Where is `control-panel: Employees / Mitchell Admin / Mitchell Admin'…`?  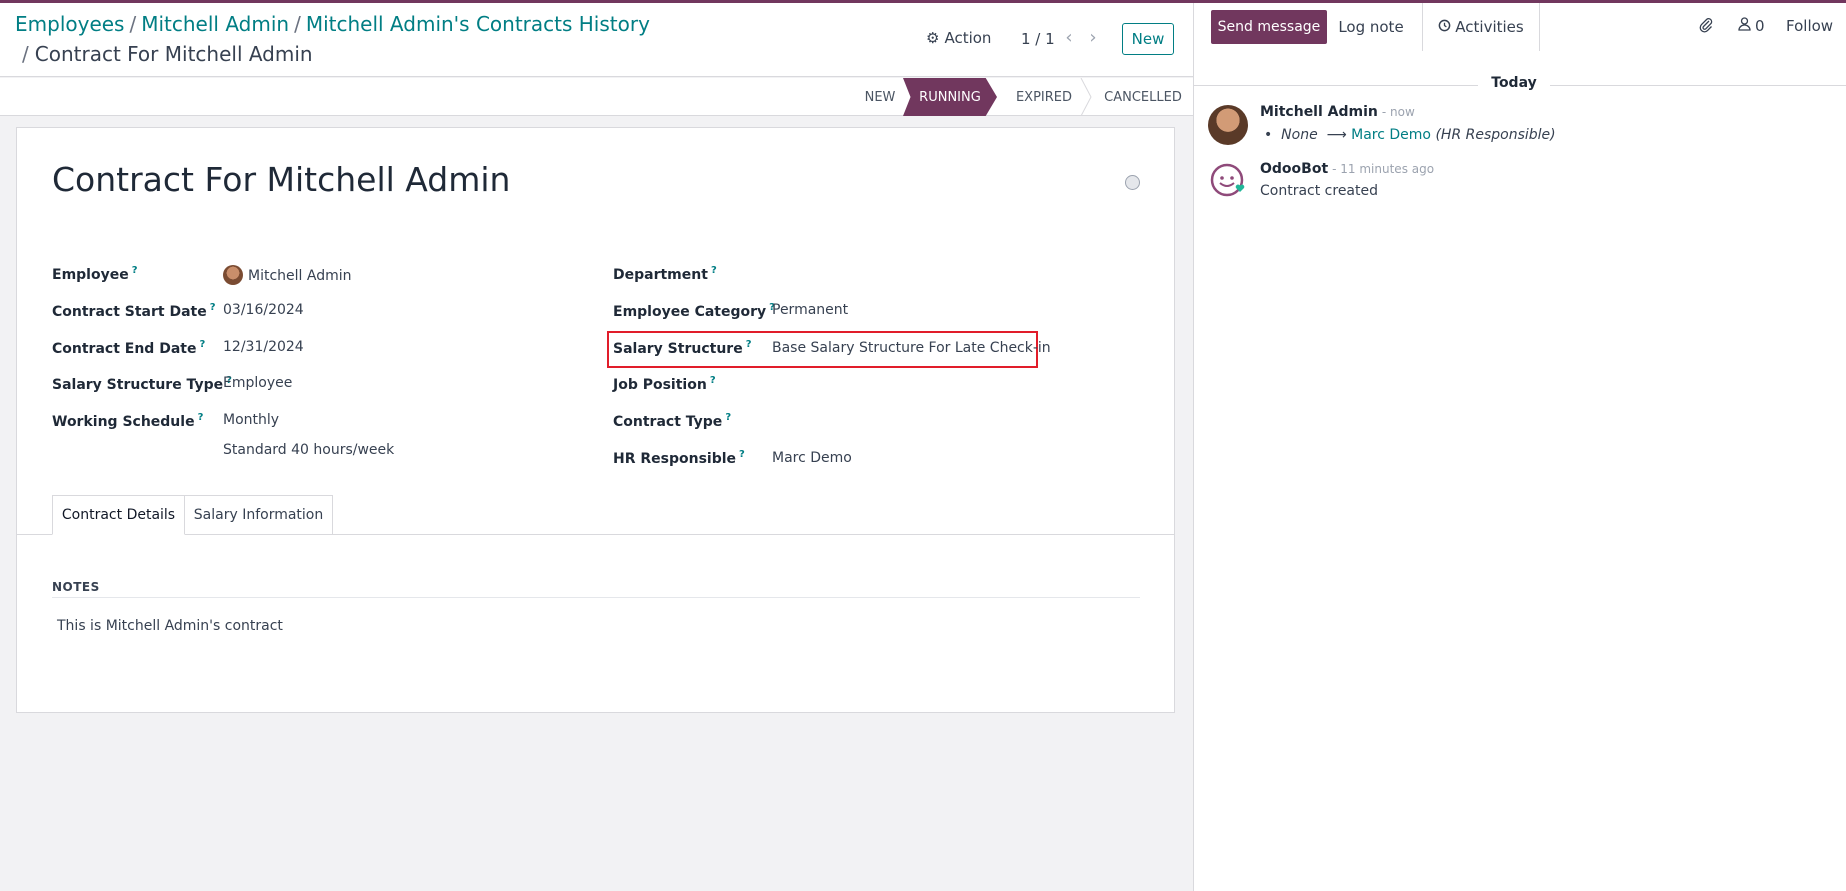 control-panel: Employees / Mitchell Admin / Mitchell Admin'… is located at coordinates (596, 40).